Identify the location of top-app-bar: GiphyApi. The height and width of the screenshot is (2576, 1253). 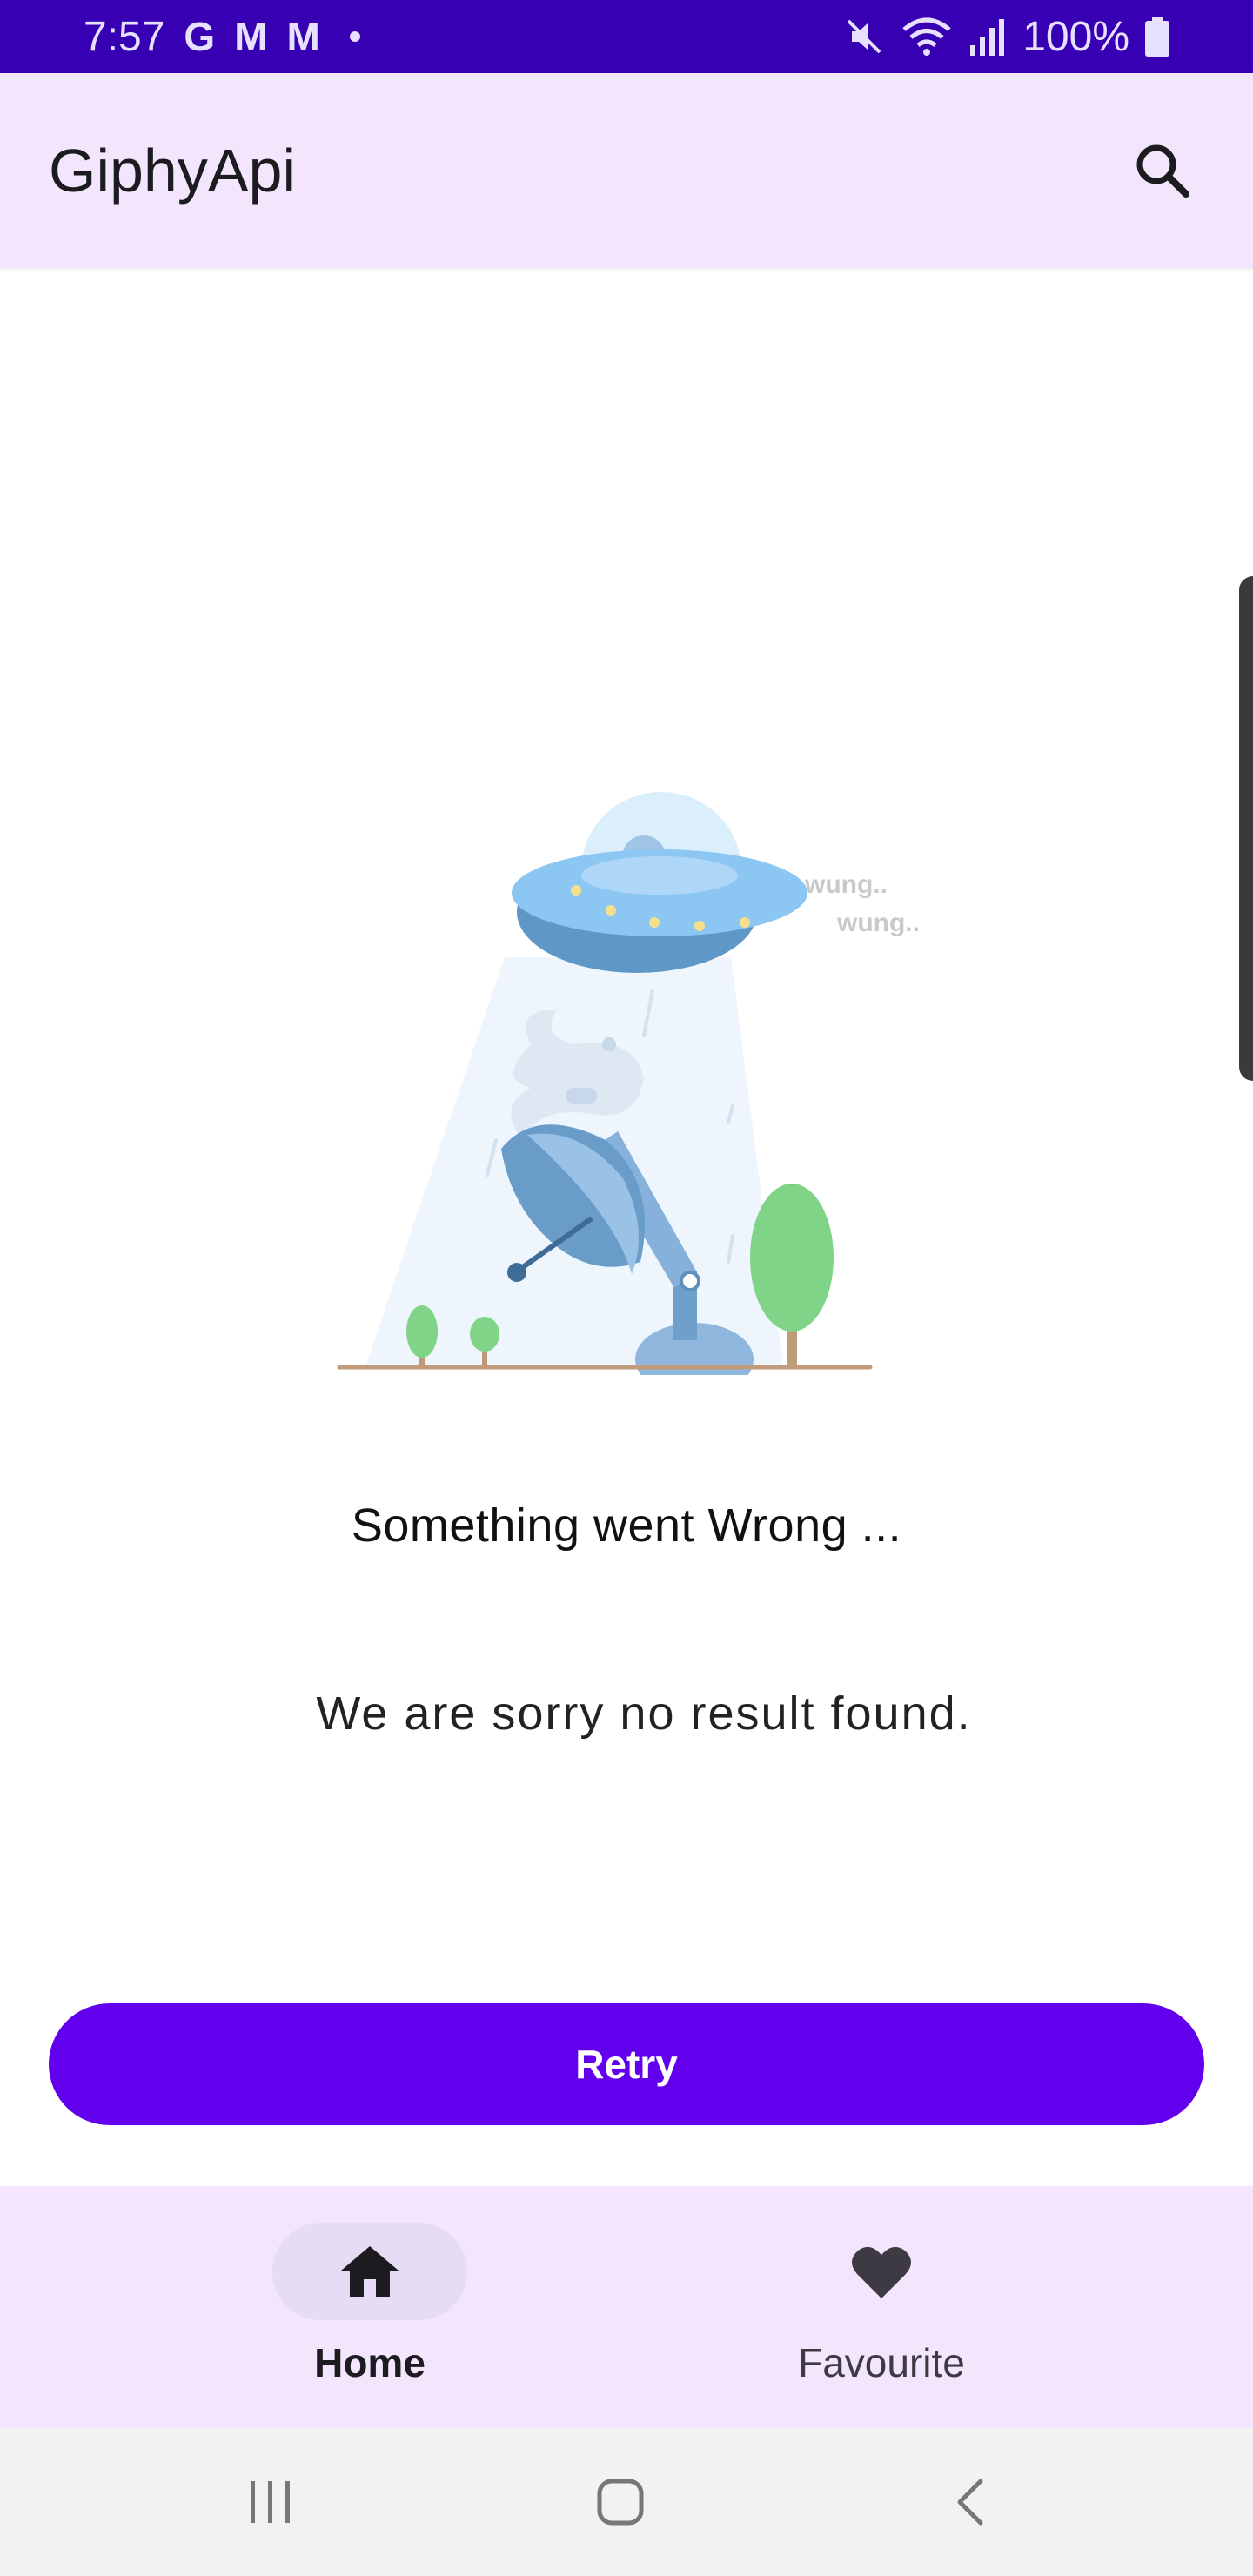
(626, 170).